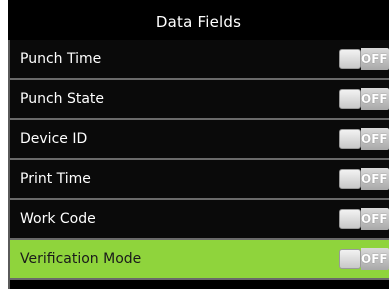  I want to click on field-label: Punch Time, so click(61, 59).